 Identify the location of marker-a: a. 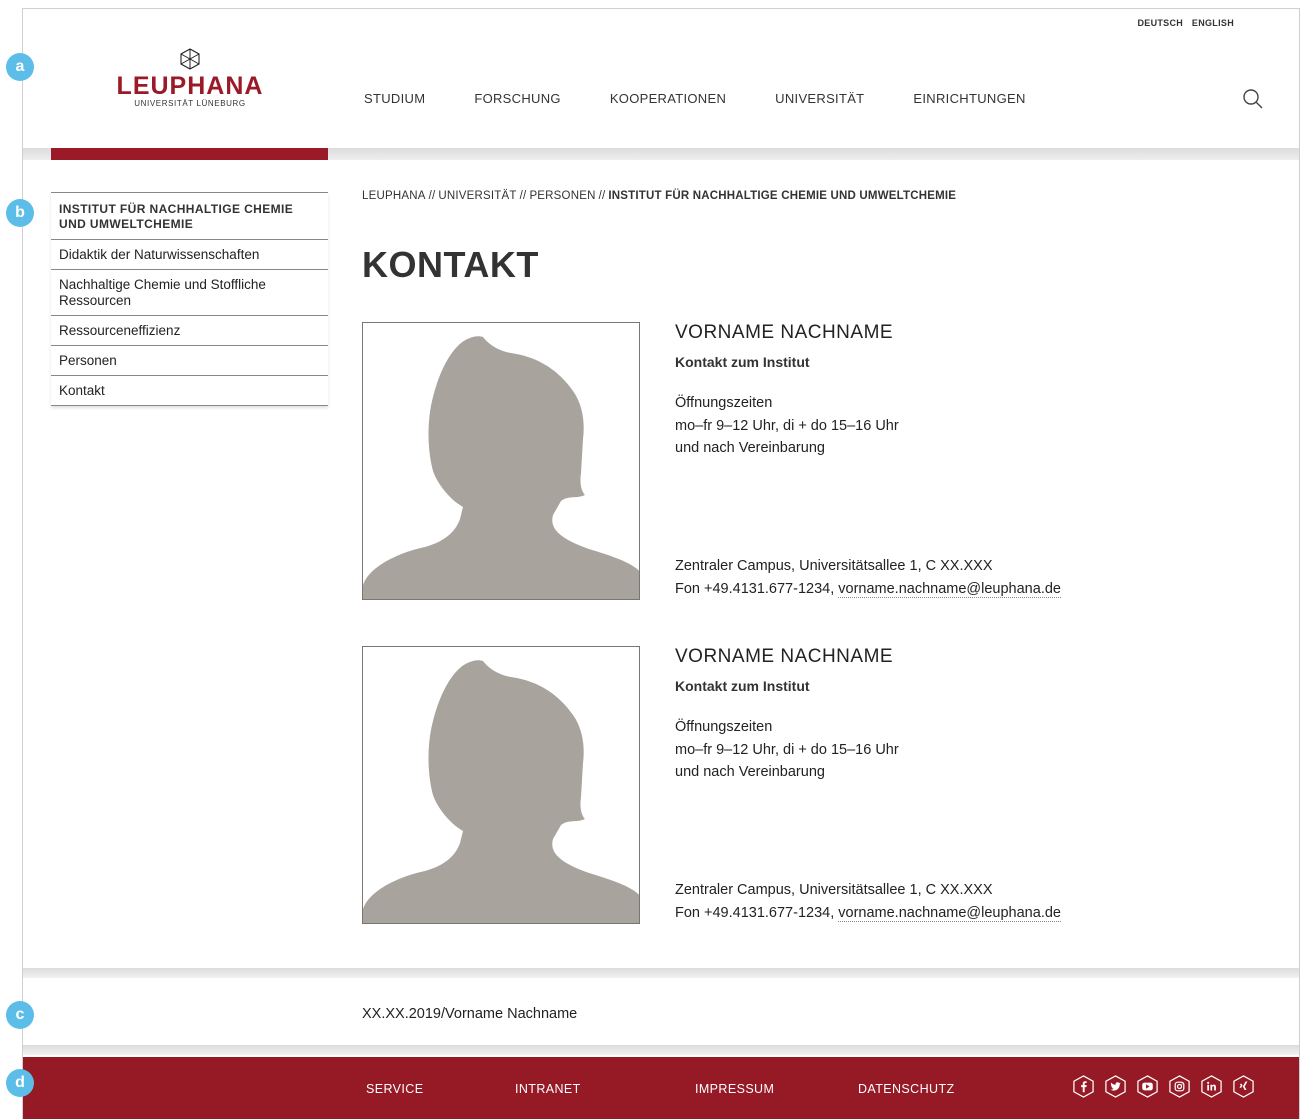
(20, 67).